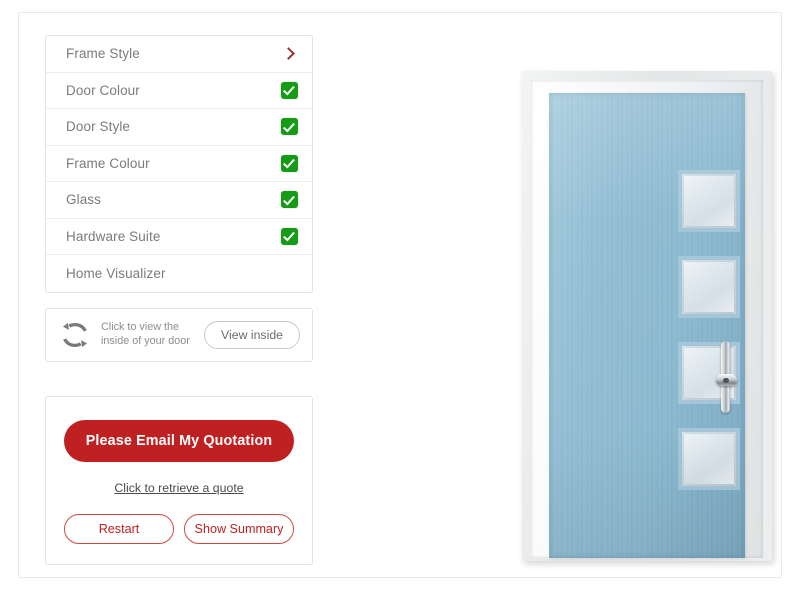  Describe the element at coordinates (179, 273) in the screenshot. I see `option-row-home-visualizer: Home Visualizer` at that location.